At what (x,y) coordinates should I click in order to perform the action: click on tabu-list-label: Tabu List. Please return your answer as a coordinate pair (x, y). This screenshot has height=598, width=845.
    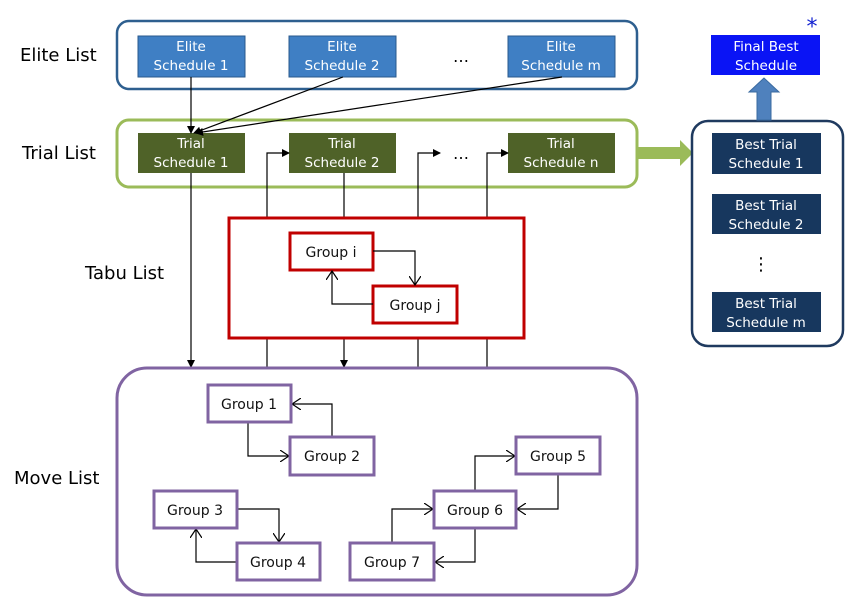
    Looking at the image, I should click on (124, 273).